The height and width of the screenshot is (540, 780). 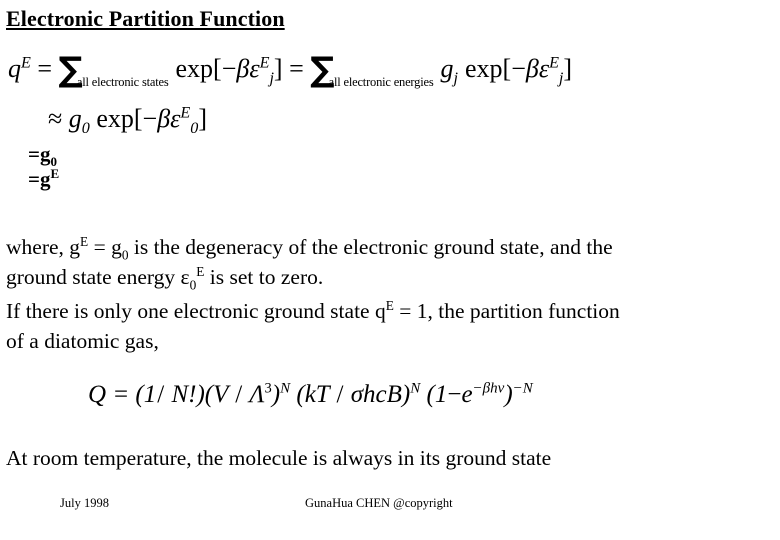 I want to click on eq3-open-paren-2: (, so click(x=297, y=394).